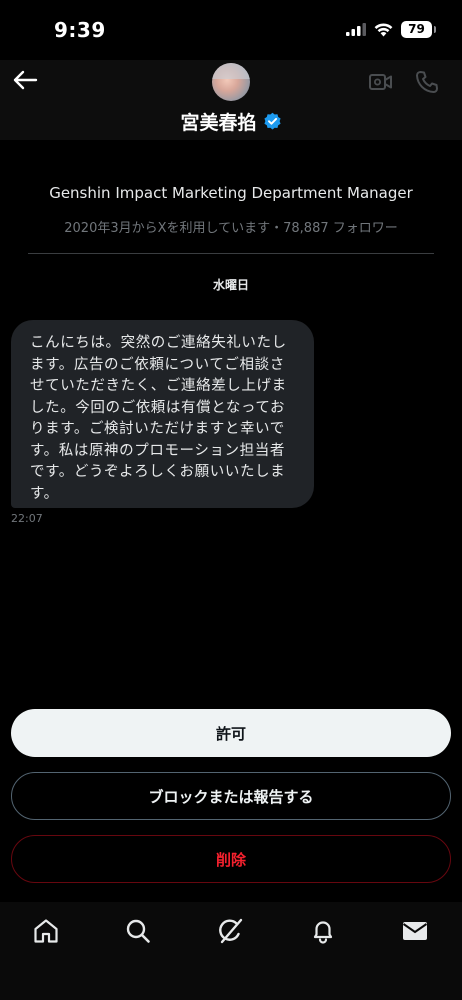 The width and height of the screenshot is (462, 1000). Describe the element at coordinates (231, 951) in the screenshot. I see `bottom-tab-bar` at that location.